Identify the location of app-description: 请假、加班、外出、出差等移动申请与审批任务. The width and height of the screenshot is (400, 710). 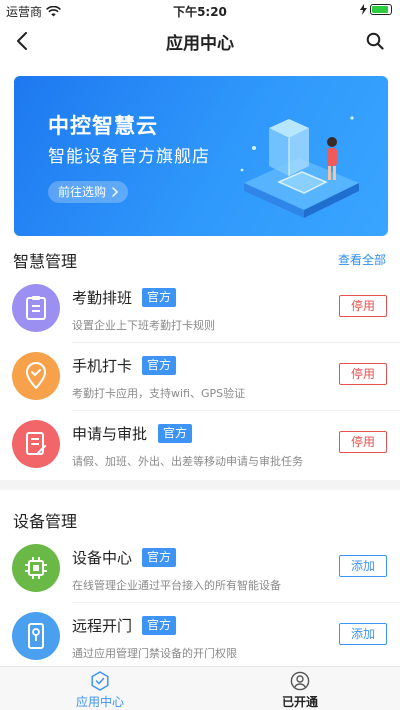
(187, 461).